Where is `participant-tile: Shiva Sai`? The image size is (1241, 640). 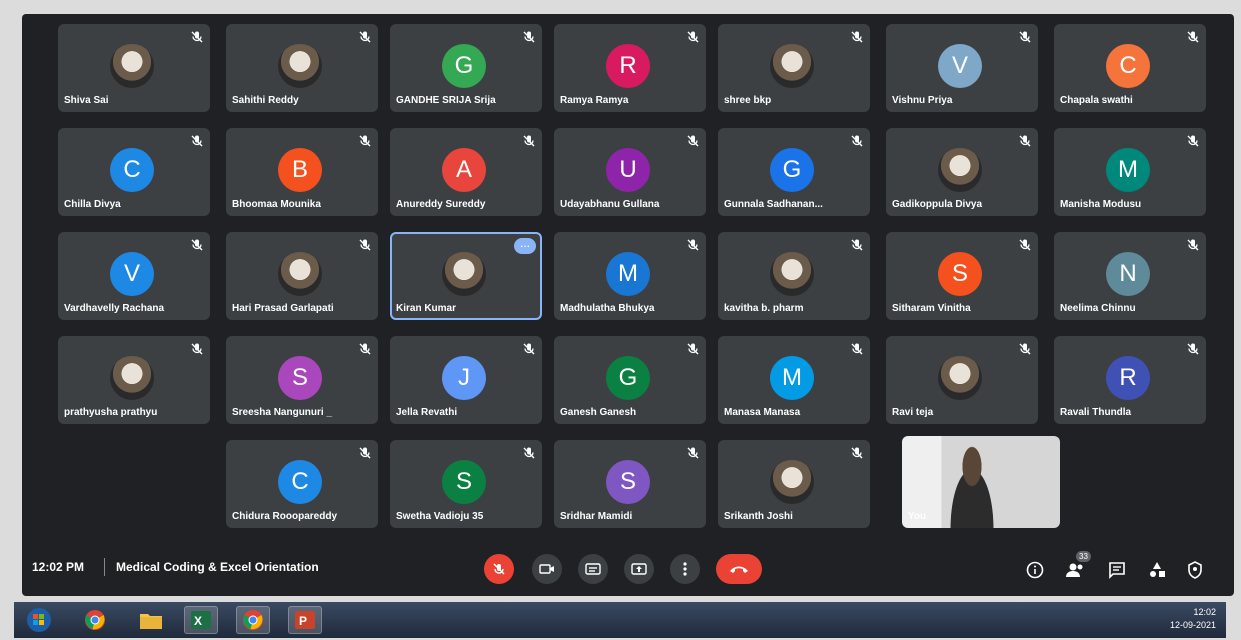 participant-tile: Shiva Sai is located at coordinates (134, 68).